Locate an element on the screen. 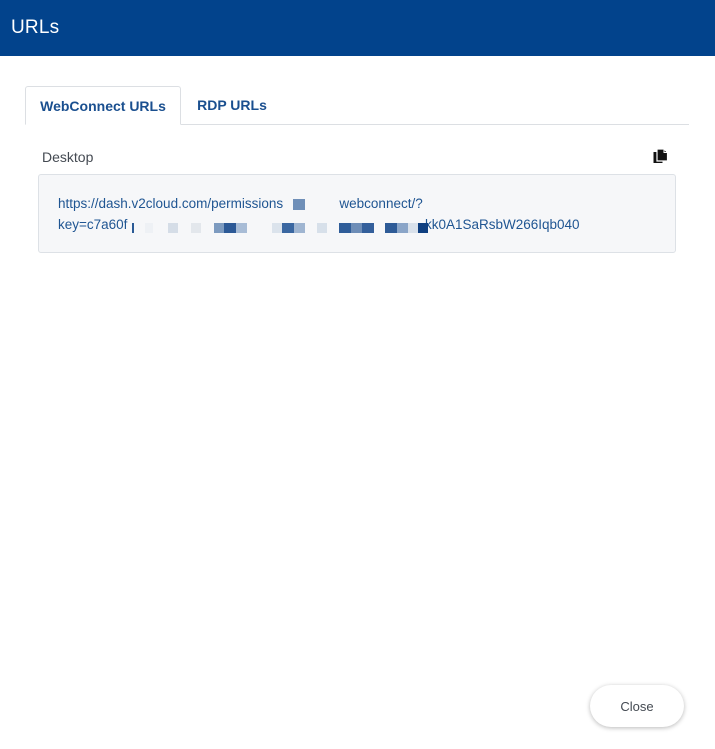  tab-rdp-urls: RDP URLs is located at coordinates (232, 105).